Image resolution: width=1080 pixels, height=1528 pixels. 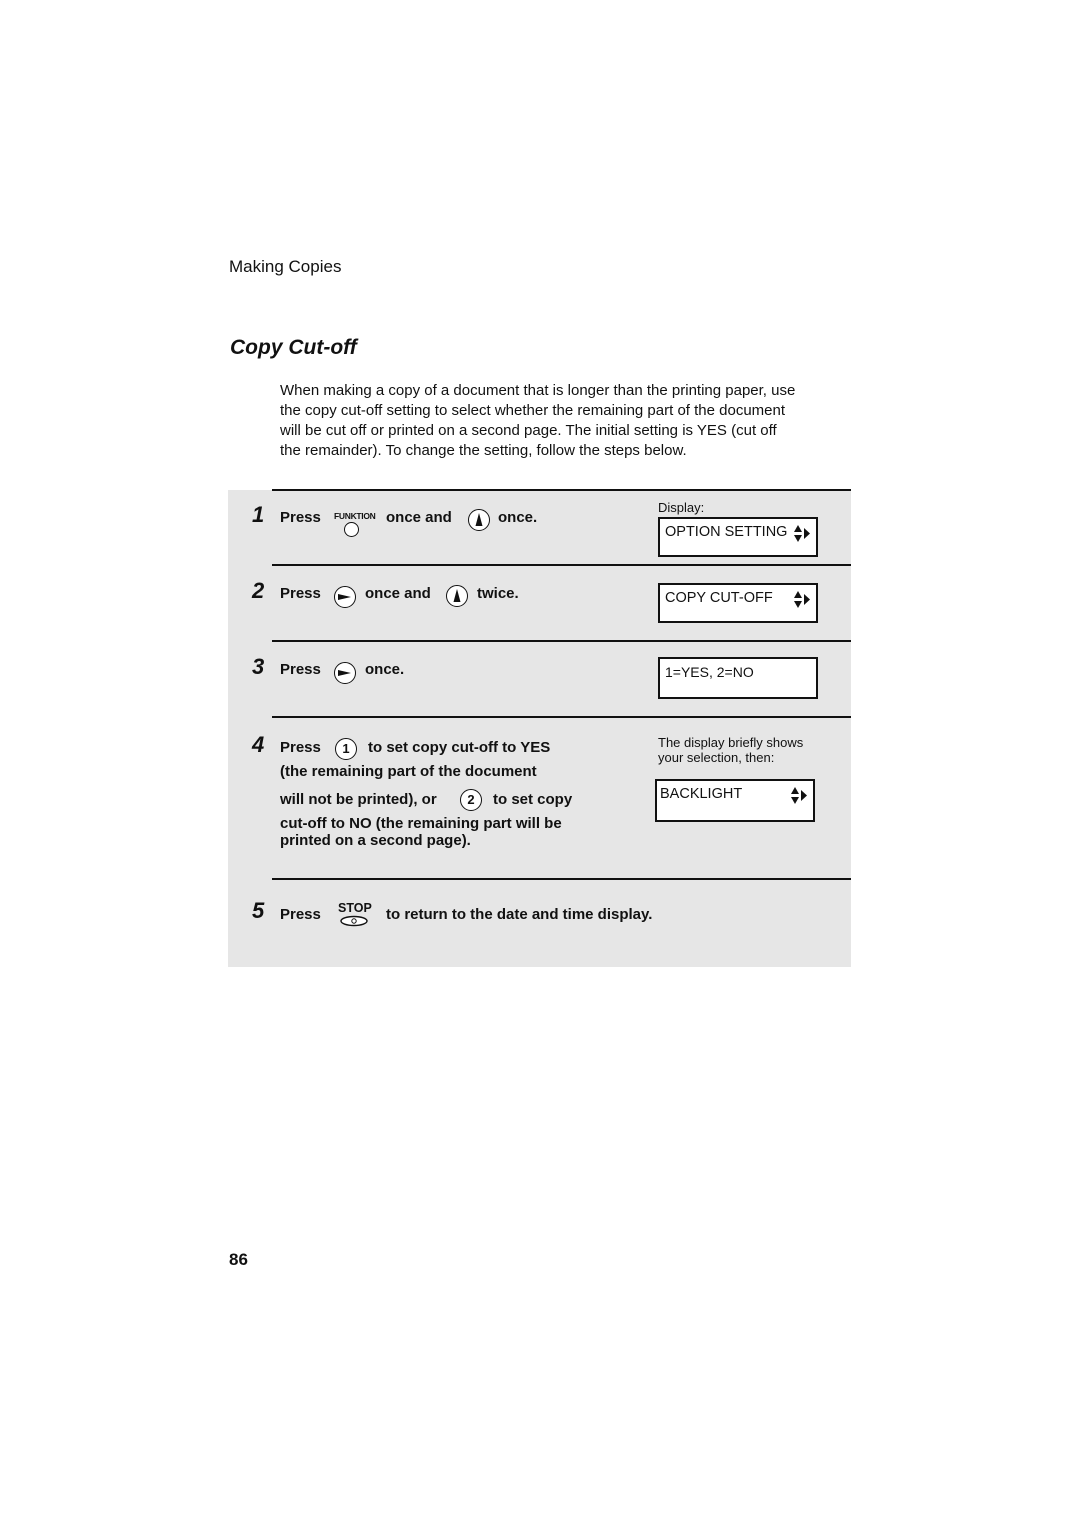 What do you see at coordinates (355, 908) in the screenshot?
I see `stop-key-label: STOP` at bounding box center [355, 908].